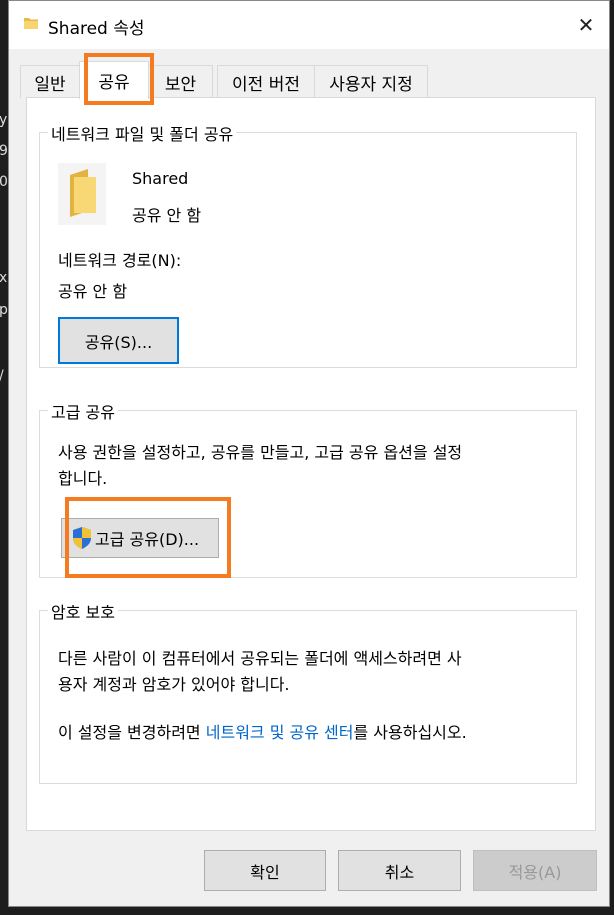 This screenshot has width=614, height=915. I want to click on folder-name: Shared, so click(160, 178).